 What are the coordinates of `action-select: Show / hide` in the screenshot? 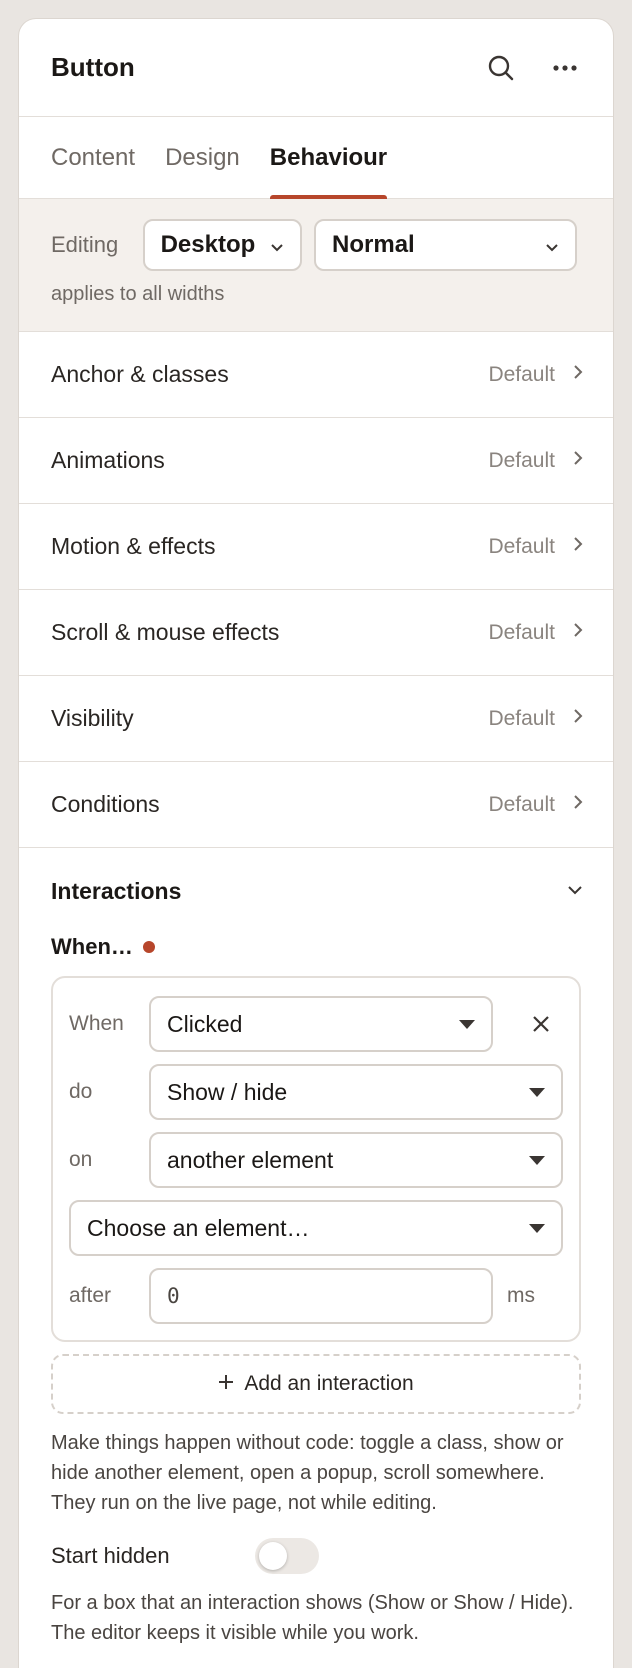 It's located at (356, 1092).